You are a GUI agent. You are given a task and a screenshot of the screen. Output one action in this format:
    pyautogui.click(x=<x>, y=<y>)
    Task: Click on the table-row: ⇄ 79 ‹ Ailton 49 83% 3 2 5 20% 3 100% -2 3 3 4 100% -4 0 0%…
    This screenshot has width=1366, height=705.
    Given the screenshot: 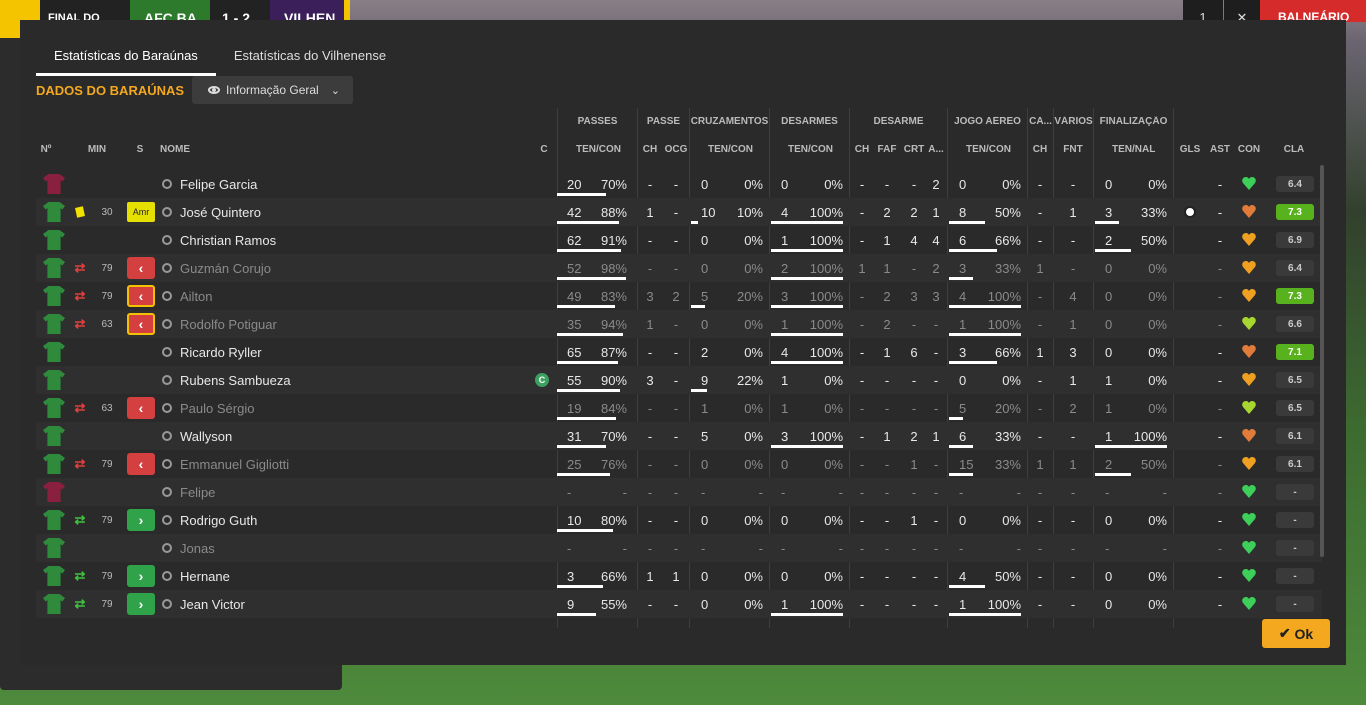 What is the action you would take?
    pyautogui.click(x=679, y=296)
    